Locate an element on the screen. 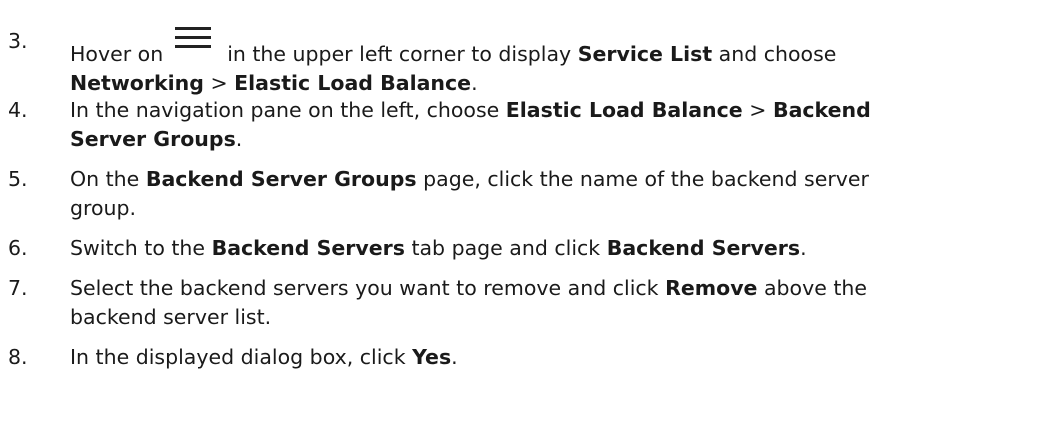  step-number: 5. is located at coordinates (18, 179).